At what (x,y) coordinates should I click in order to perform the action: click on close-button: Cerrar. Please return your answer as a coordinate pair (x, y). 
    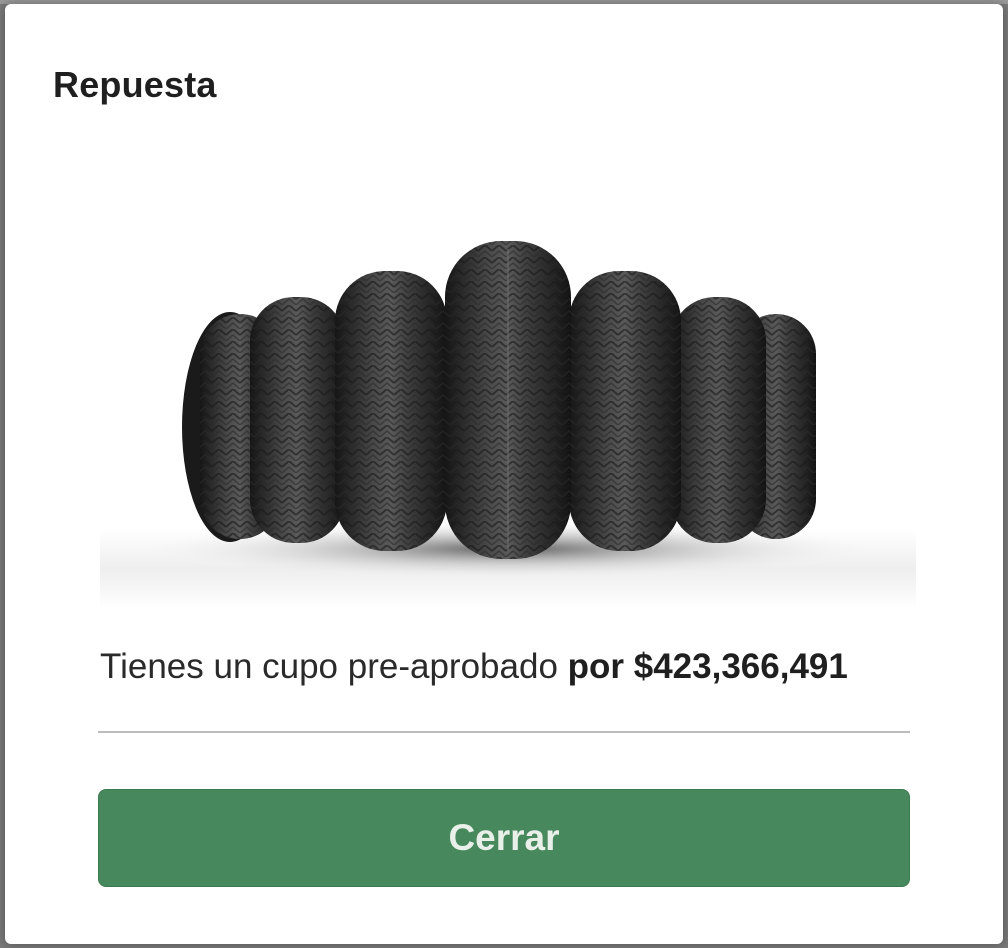
    Looking at the image, I should click on (504, 838).